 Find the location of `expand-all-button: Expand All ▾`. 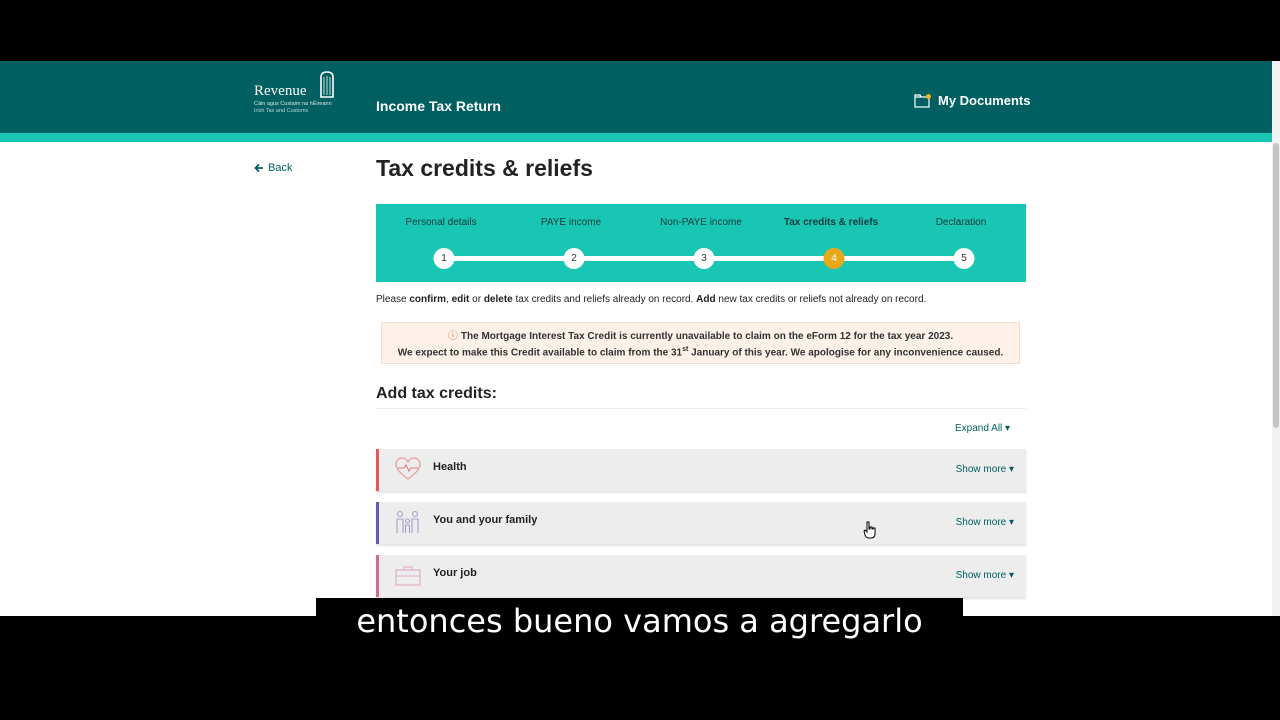

expand-all-button: Expand All ▾ is located at coordinates (982, 428).